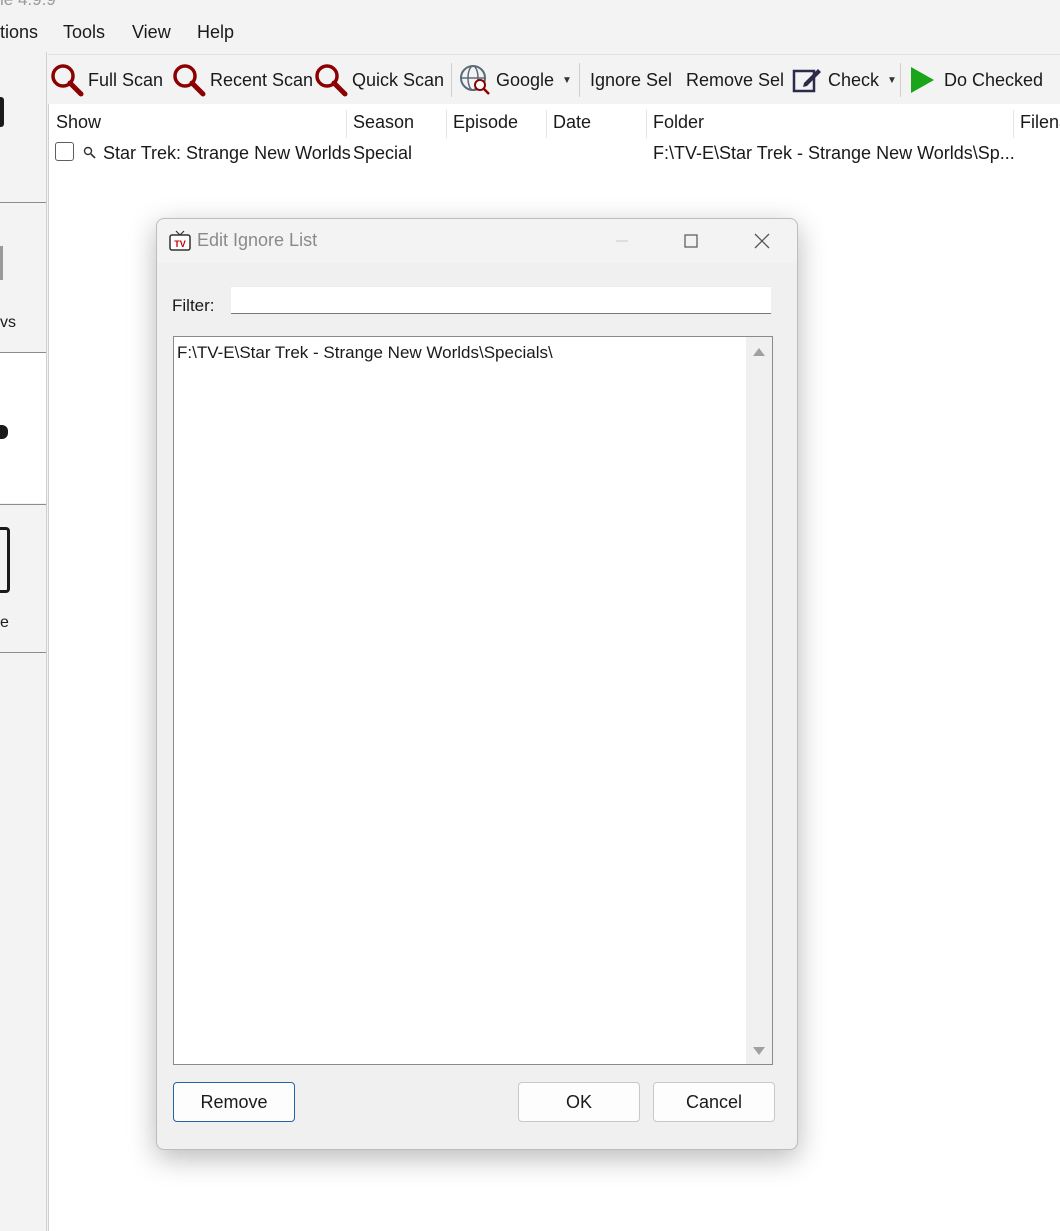 The image size is (1060, 1231). I want to click on ignore-sel-button: Ignore Sel, so click(631, 80).